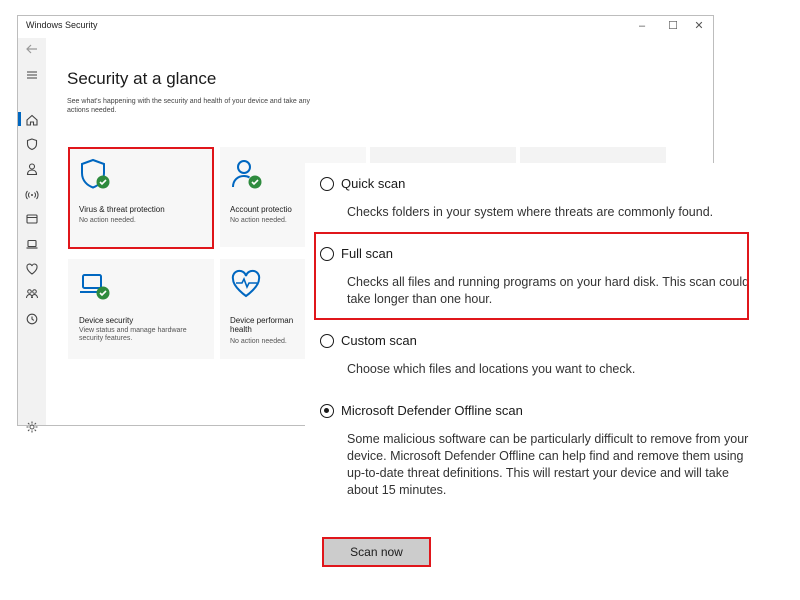 This screenshot has height=600, width=800. I want to click on hamburger-menu-icon, so click(32, 75).